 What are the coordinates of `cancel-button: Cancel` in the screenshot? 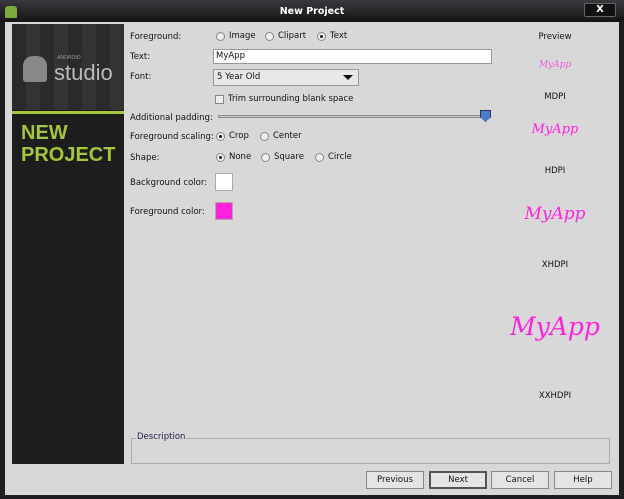 It's located at (520, 480).